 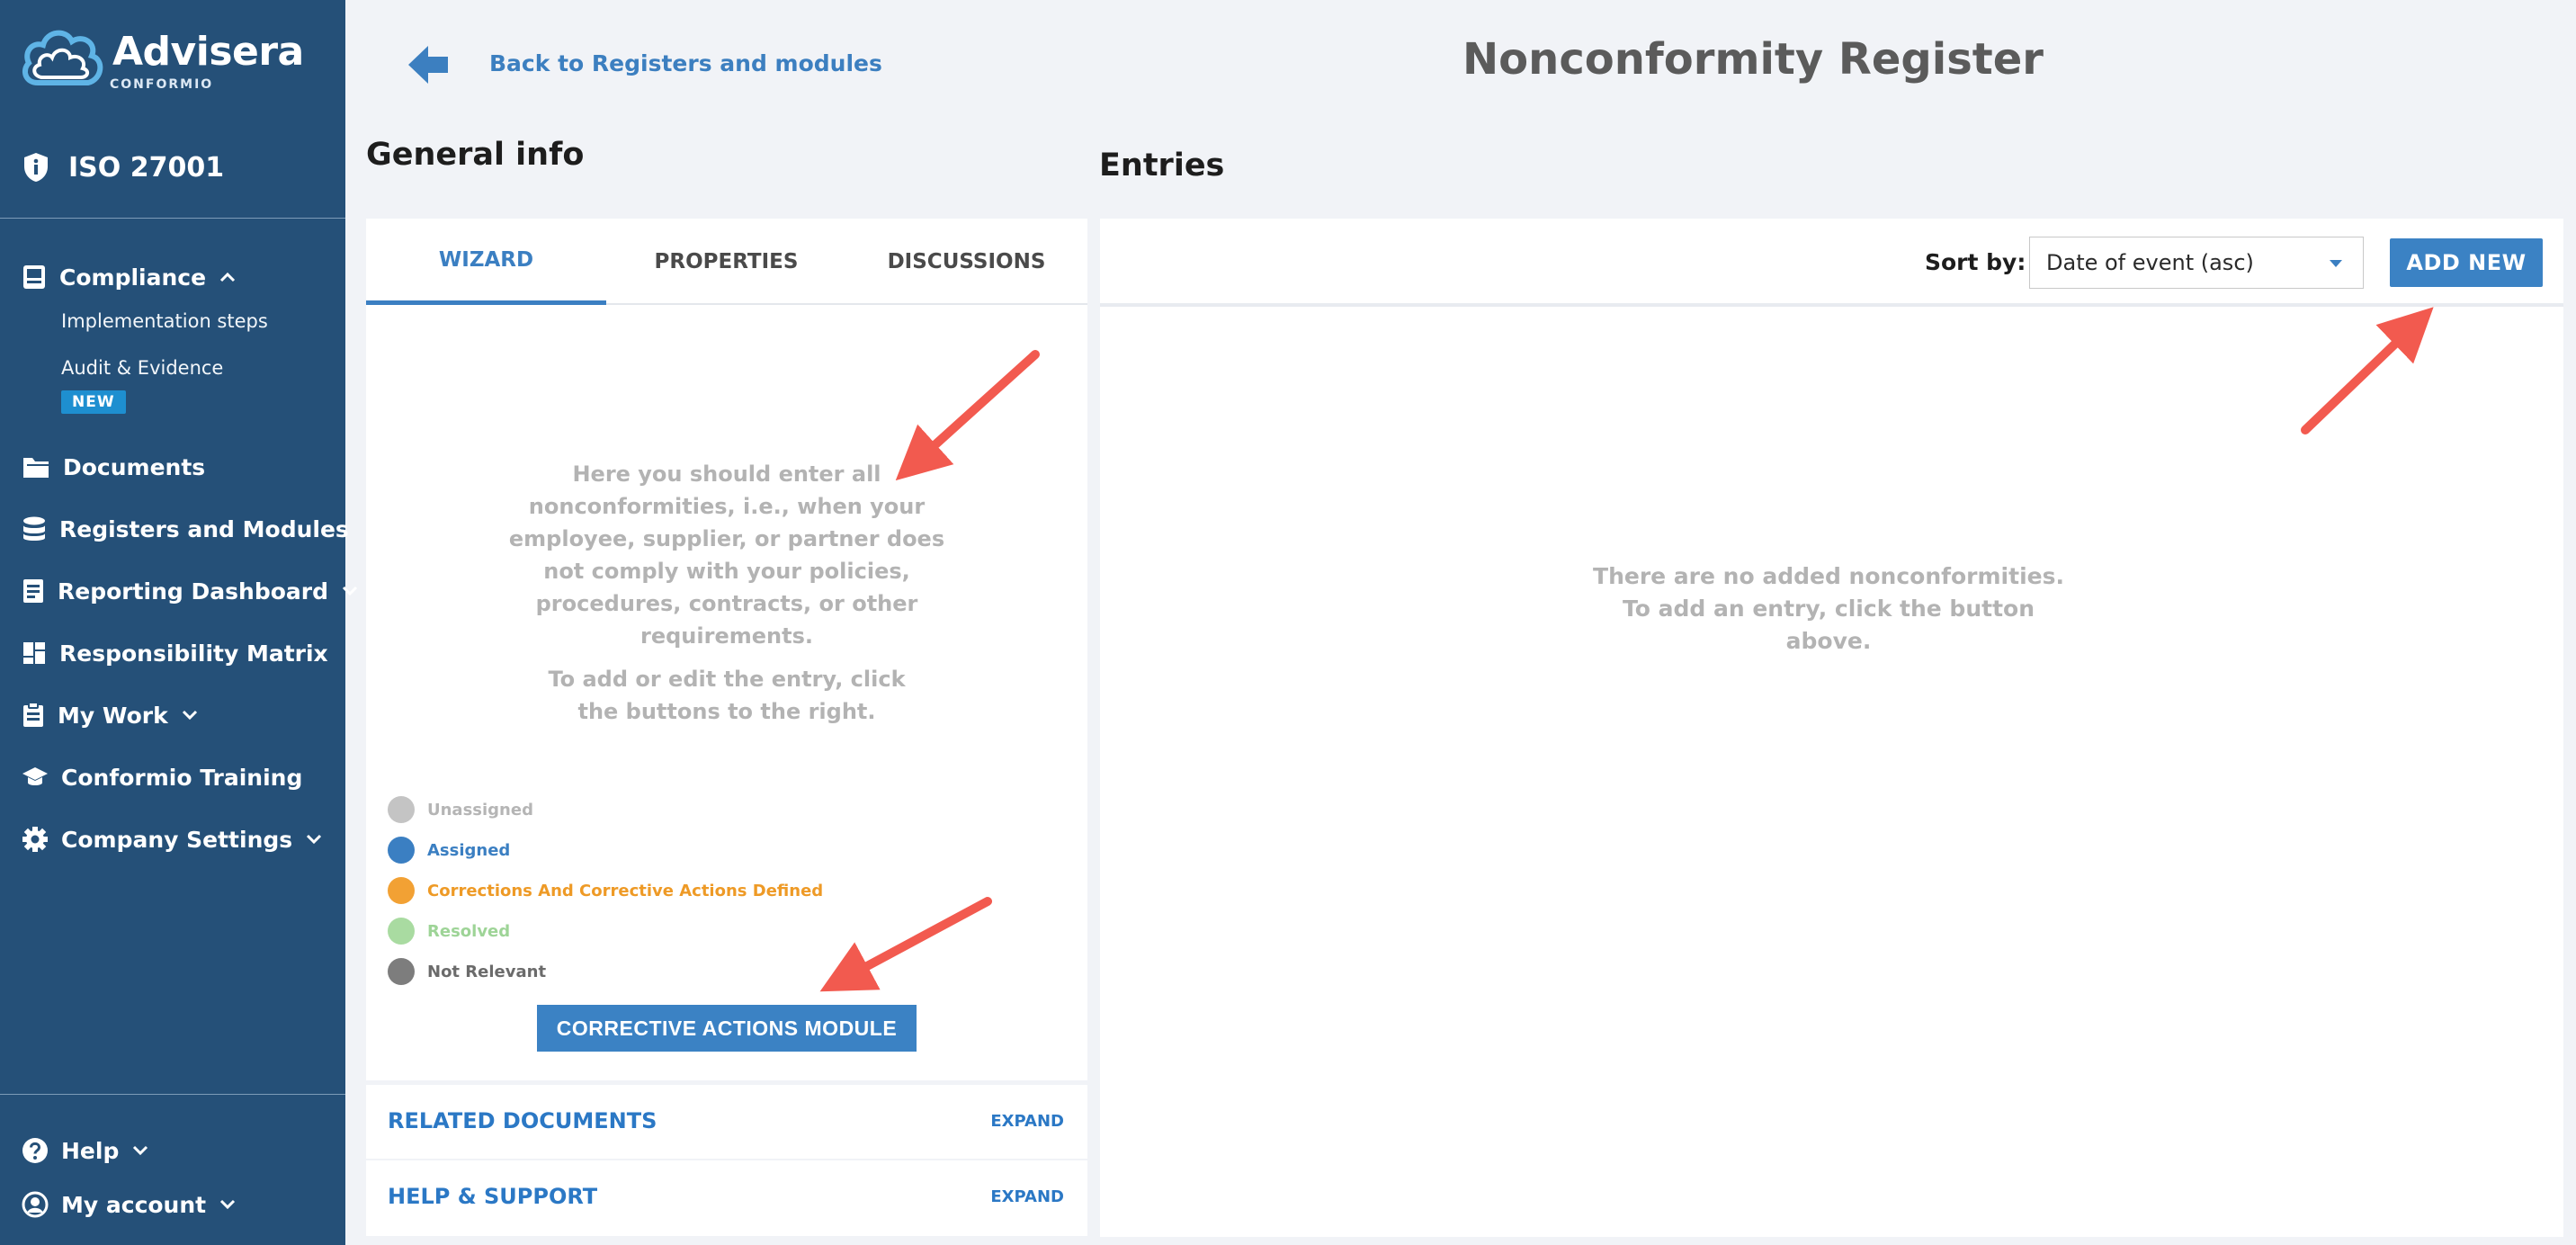 I want to click on sidebar-item-reporting-dashboard: Reporting Dashboard, so click(x=190, y=591).